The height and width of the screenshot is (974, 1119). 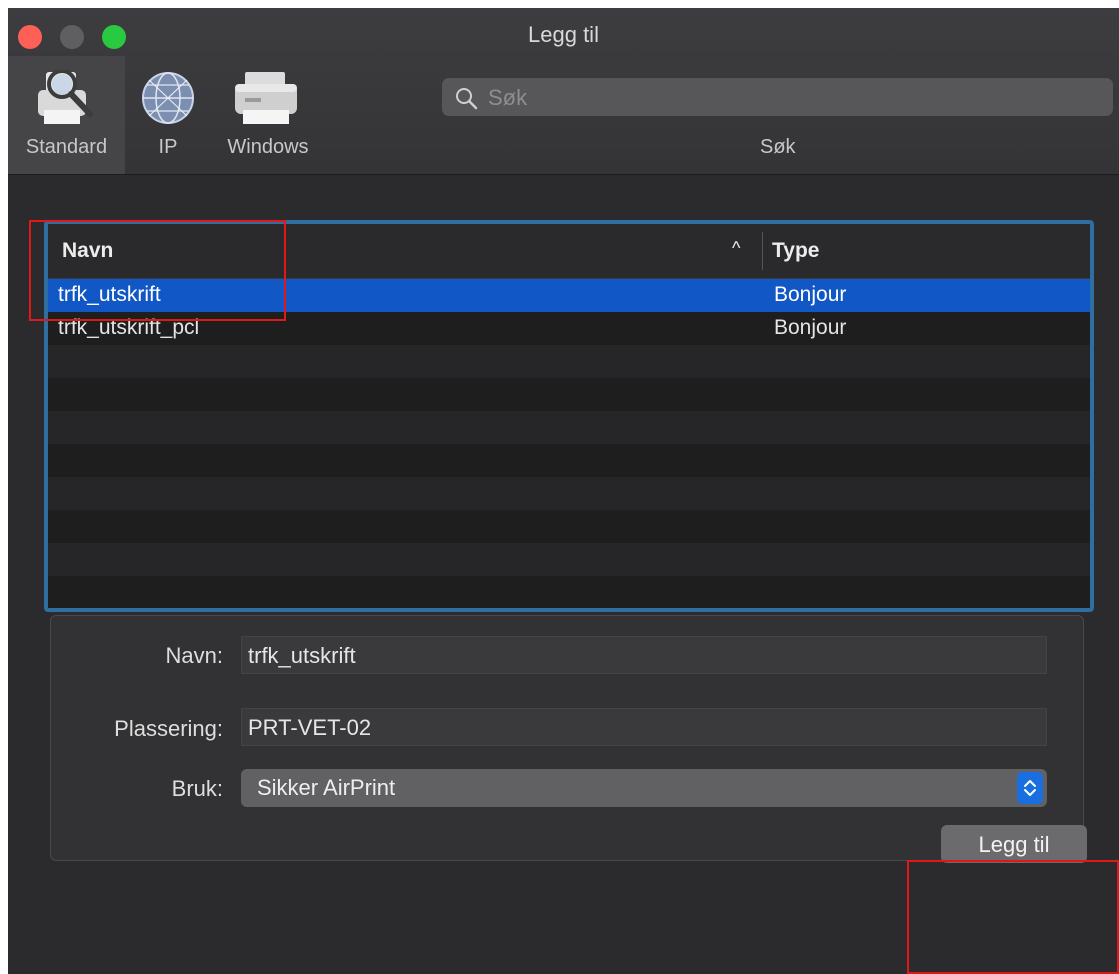 I want to click on column-header-type: Type, so click(x=795, y=251).